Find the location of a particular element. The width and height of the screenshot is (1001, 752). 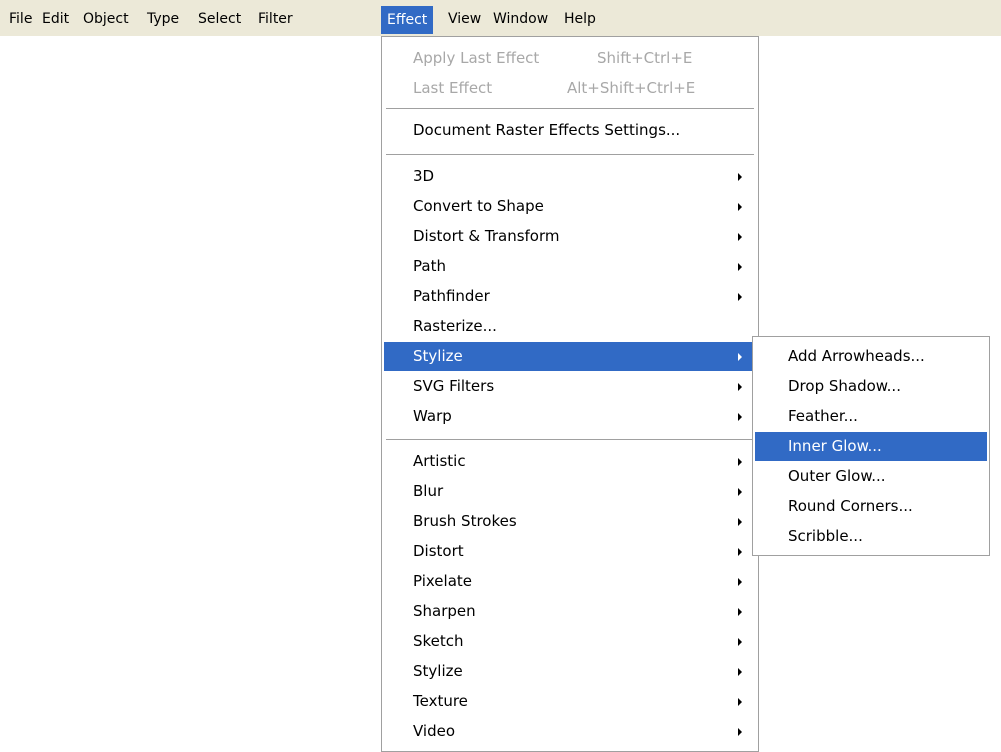

menu-item-label: Warp is located at coordinates (432, 416).